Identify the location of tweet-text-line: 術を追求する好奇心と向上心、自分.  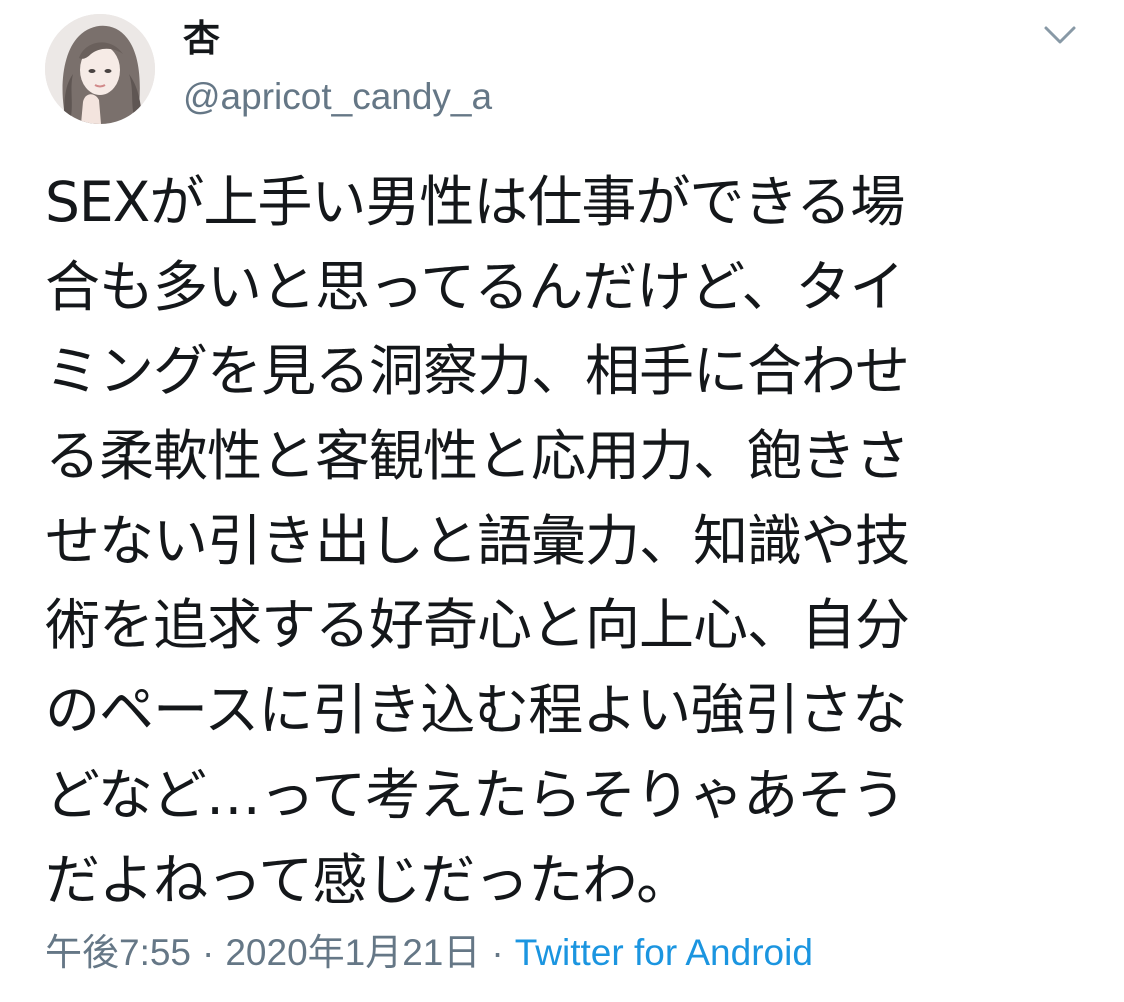
(477, 625).